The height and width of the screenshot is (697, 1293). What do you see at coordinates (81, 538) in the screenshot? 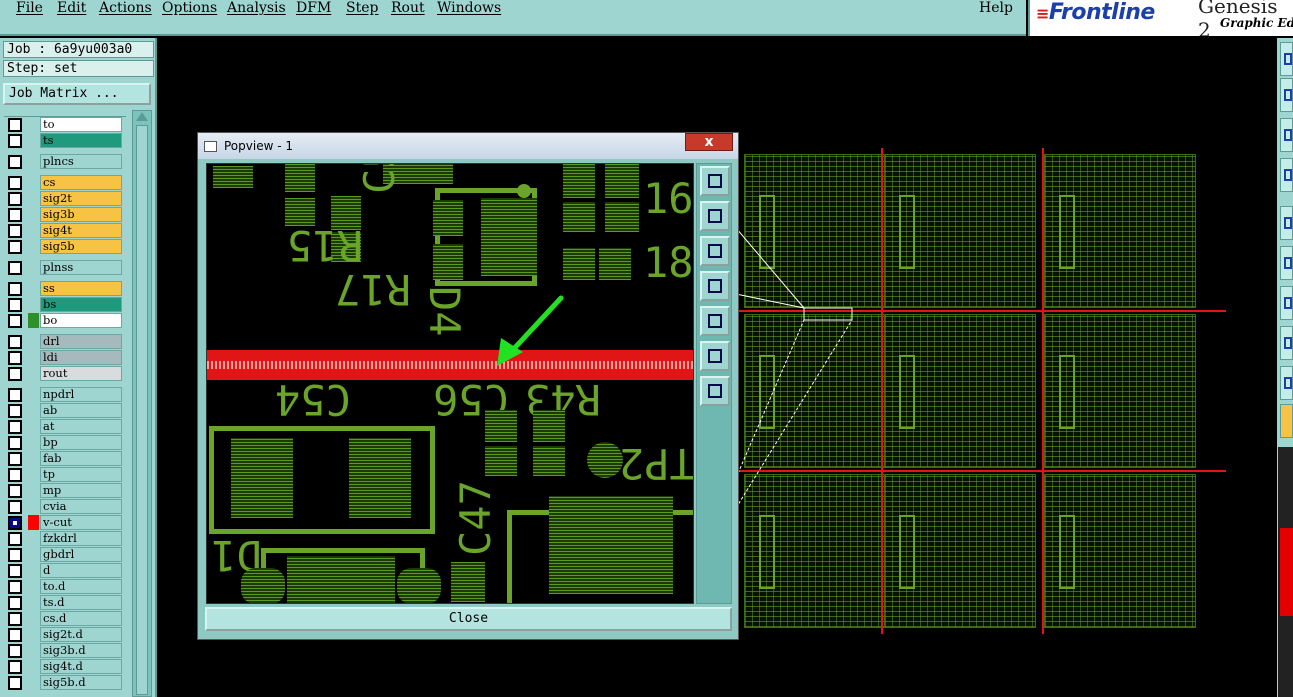
I see `layer-name: fzkdrl` at bounding box center [81, 538].